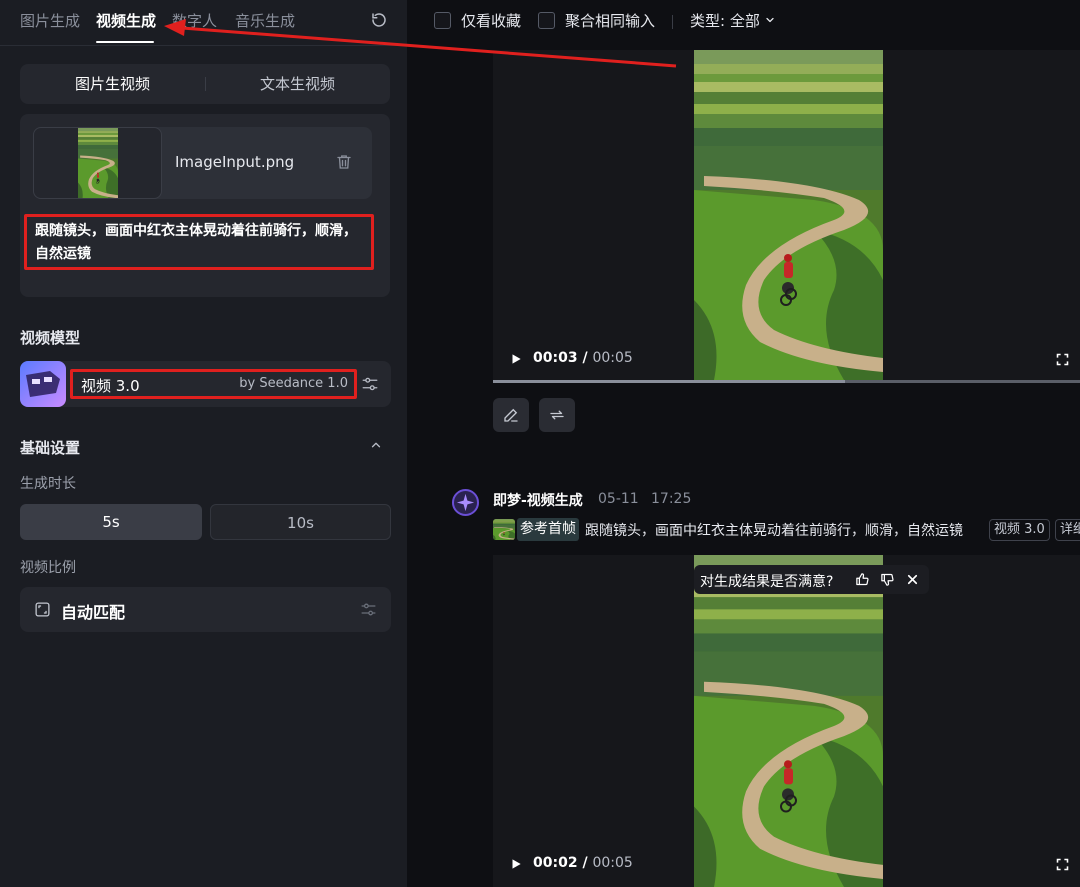  Describe the element at coordinates (42, 609) in the screenshot. I see `aspect-ratio-icon` at that location.